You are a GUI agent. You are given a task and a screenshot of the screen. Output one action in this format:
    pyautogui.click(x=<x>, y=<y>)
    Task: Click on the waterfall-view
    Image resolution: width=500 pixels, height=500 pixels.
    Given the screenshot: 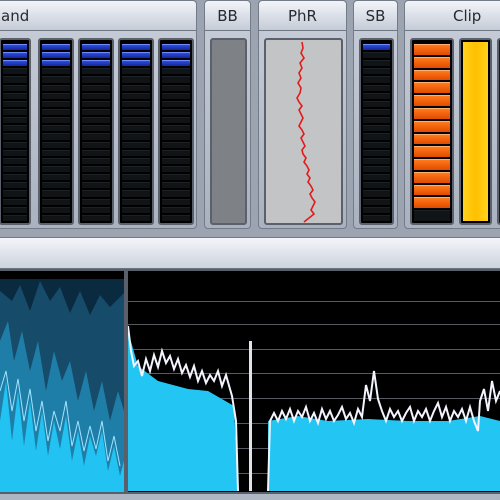 What is the action you would take?
    pyautogui.click(x=63, y=381)
    